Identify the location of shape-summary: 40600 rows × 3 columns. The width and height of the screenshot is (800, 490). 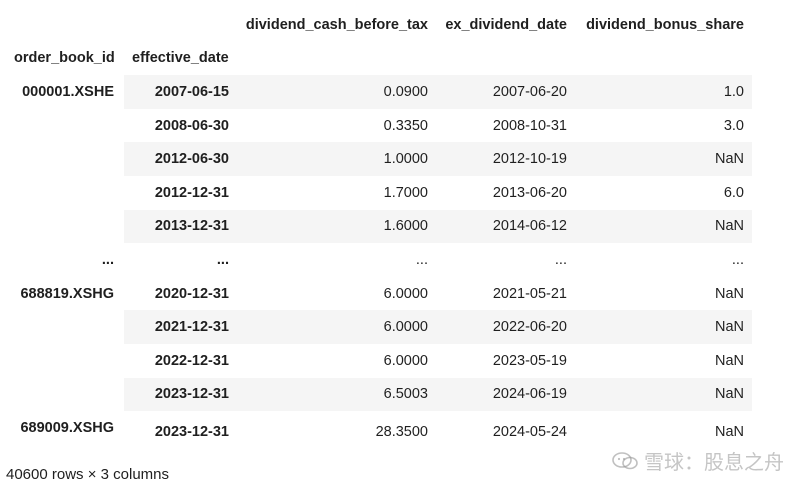
(88, 474).